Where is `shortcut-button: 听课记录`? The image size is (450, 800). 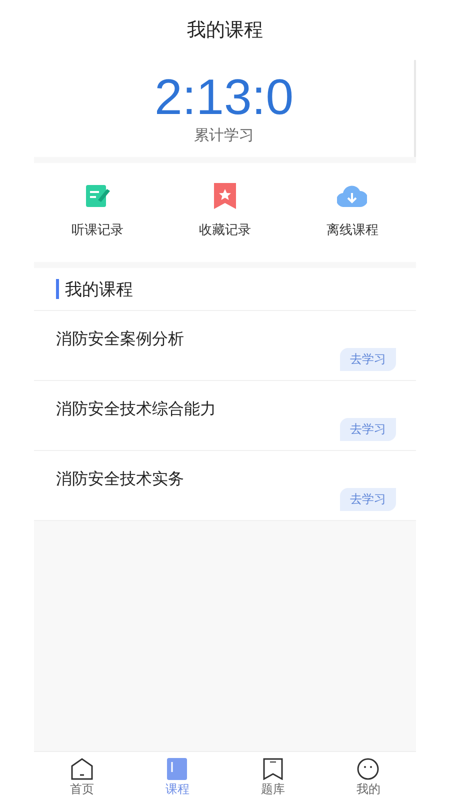 shortcut-button: 听课记录 is located at coordinates (98, 212).